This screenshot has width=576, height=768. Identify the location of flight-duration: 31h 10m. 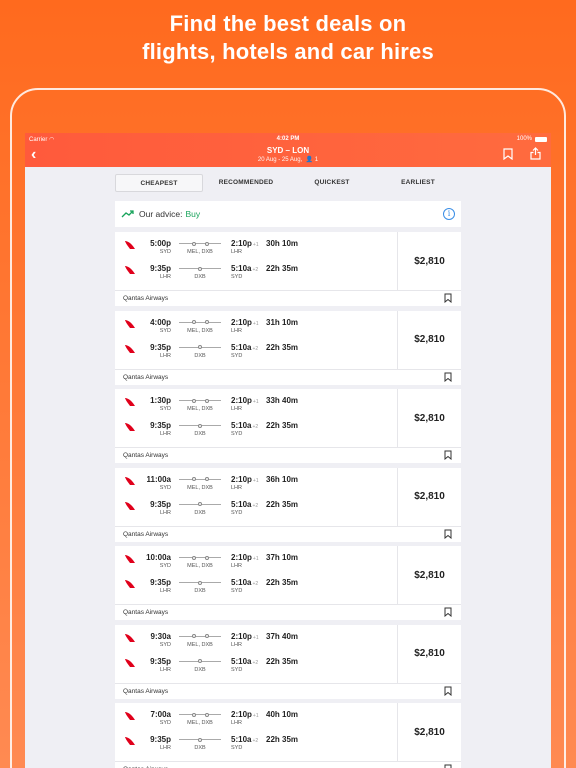
(282, 322).